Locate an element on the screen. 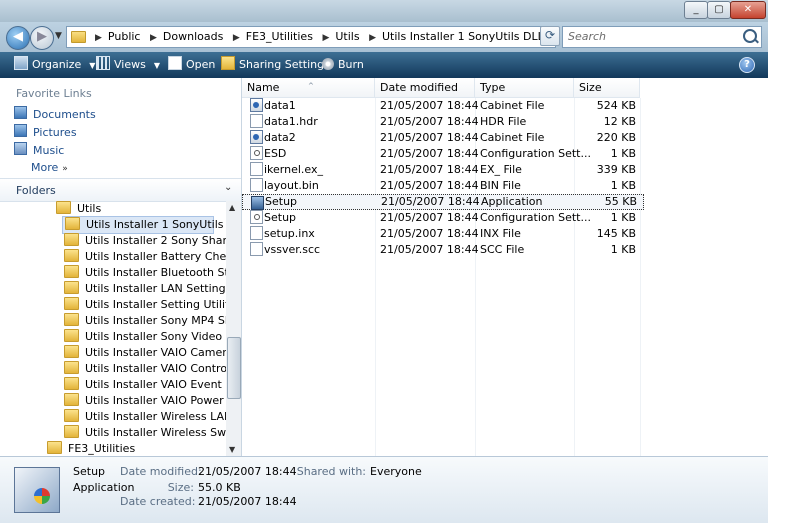  tree-item: Utils Installer Sony MP4 Shared L is located at coordinates (145, 321).